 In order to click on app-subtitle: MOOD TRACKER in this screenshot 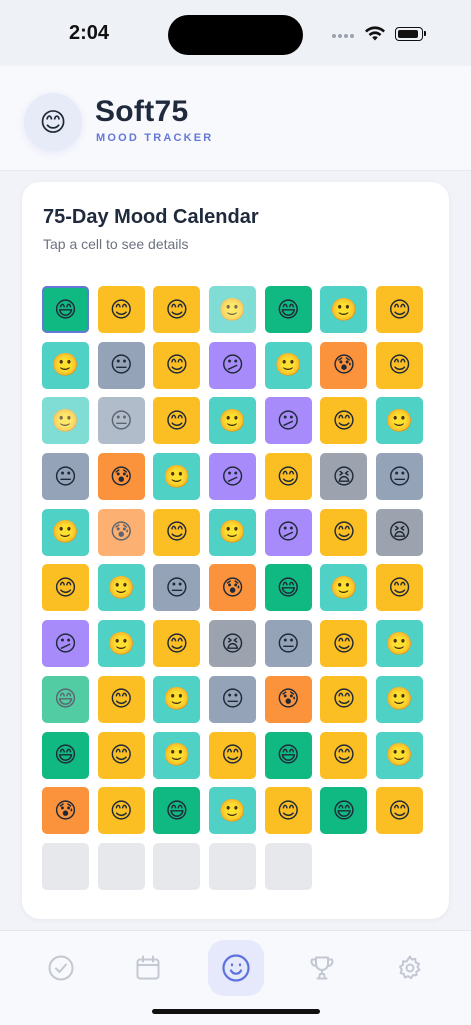, I will do `click(155, 138)`.